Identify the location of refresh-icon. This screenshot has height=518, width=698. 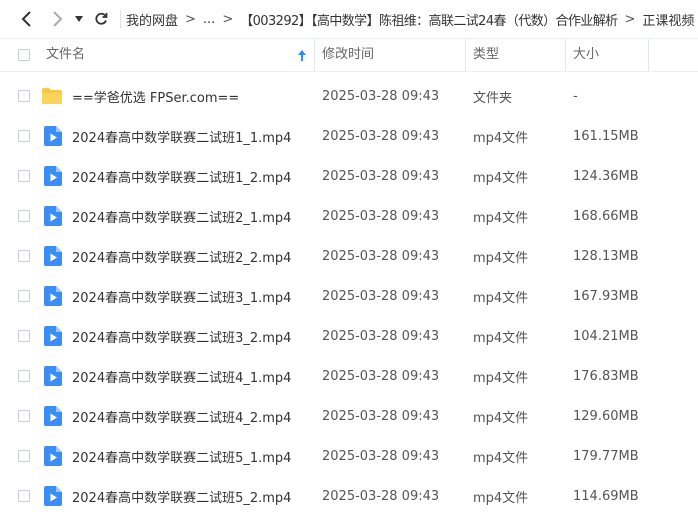
(101, 18).